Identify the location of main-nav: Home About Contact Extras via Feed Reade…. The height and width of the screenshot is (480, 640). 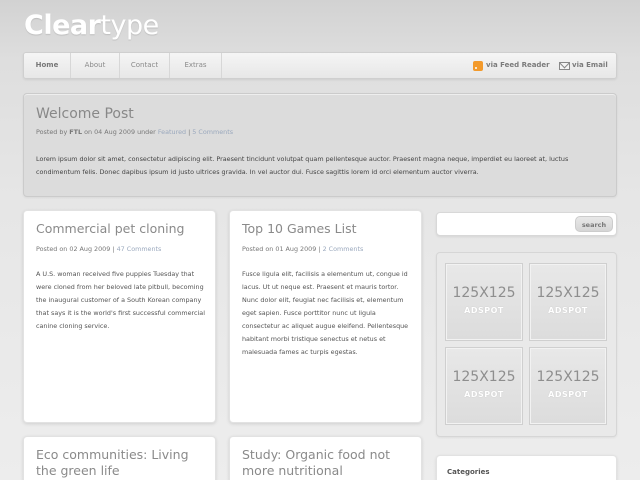
(320, 65).